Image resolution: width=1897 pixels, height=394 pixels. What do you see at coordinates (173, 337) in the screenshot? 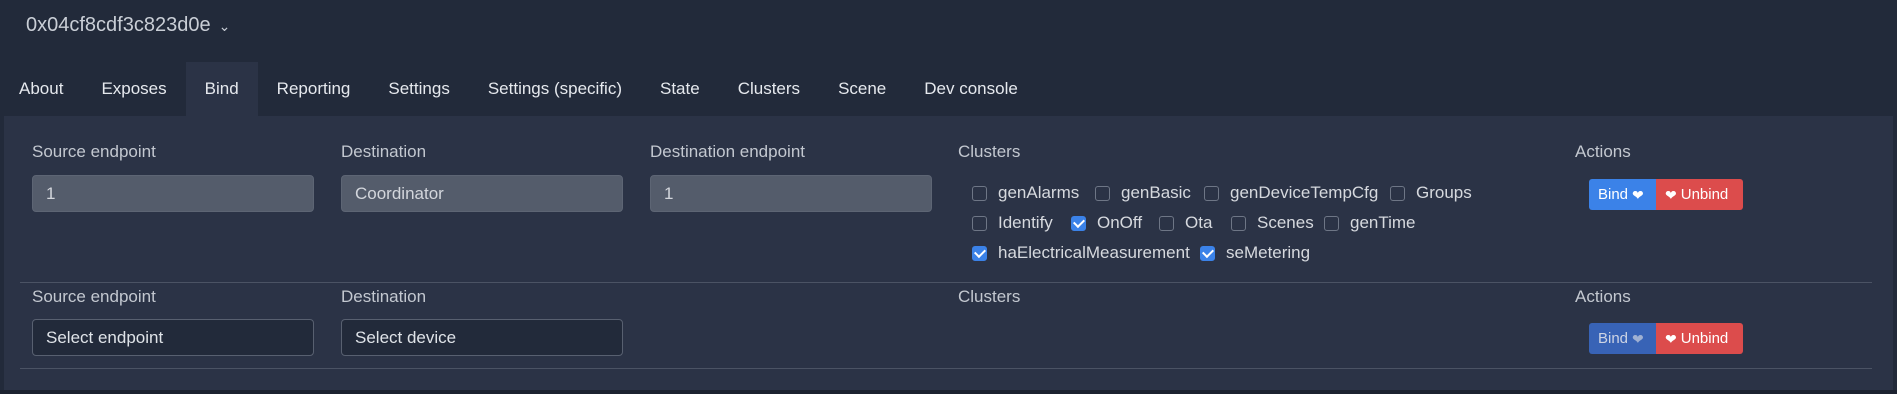
I see `source-endpoint-select: Select endpoint` at bounding box center [173, 337].